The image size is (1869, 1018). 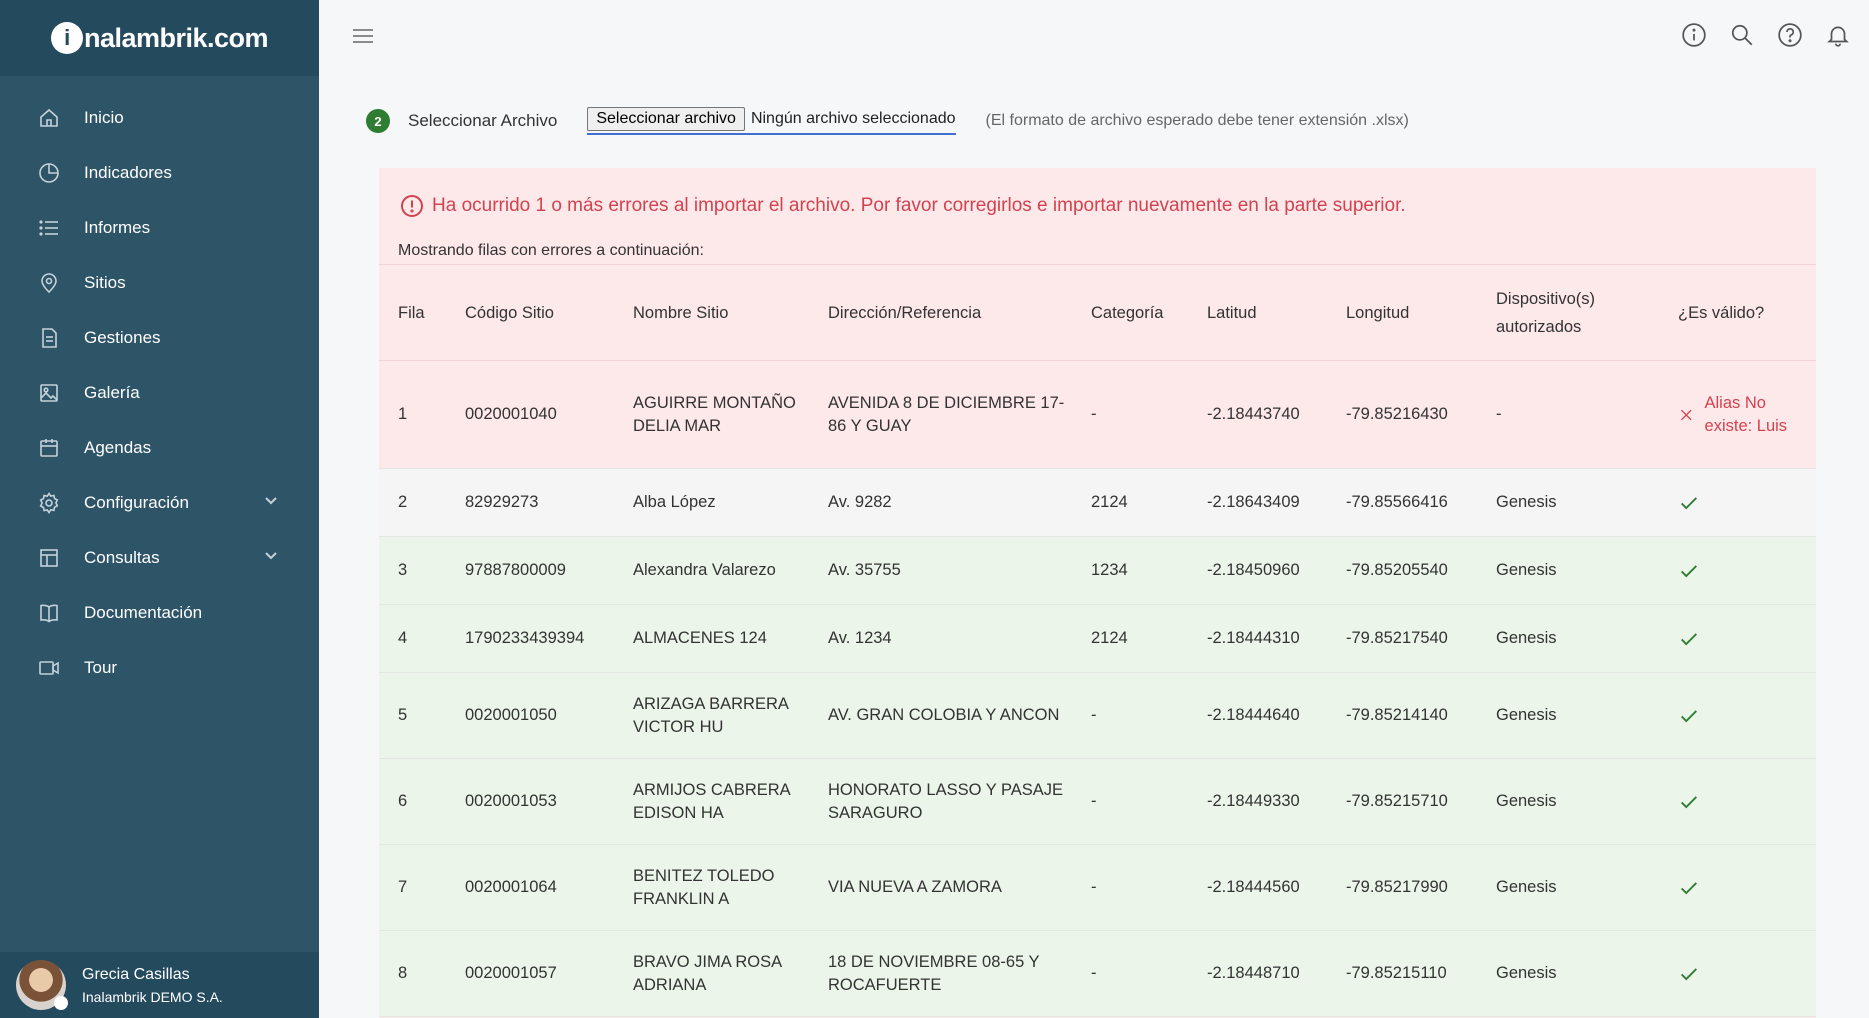 I want to click on avatar, so click(x=42, y=985).